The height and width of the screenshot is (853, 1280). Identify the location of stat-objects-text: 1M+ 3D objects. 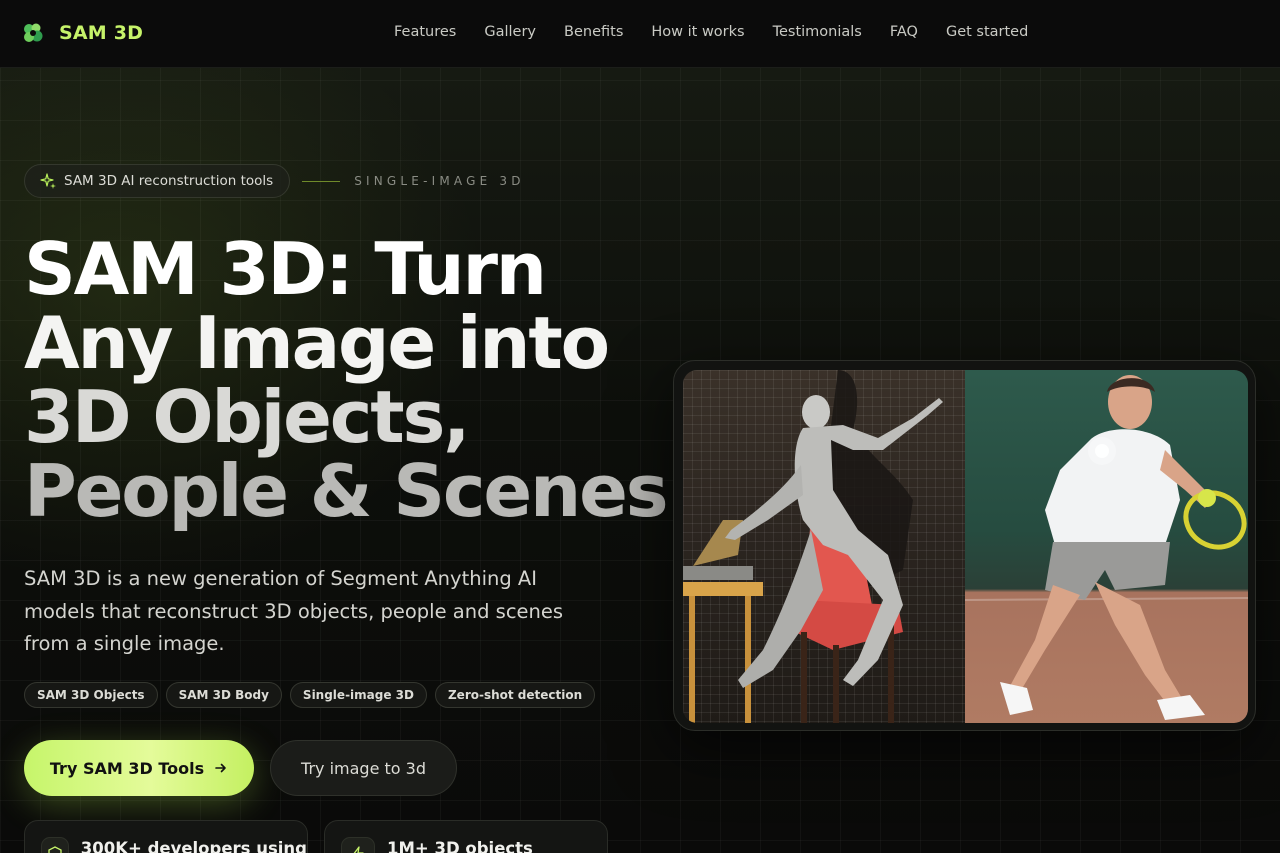
(460, 846).